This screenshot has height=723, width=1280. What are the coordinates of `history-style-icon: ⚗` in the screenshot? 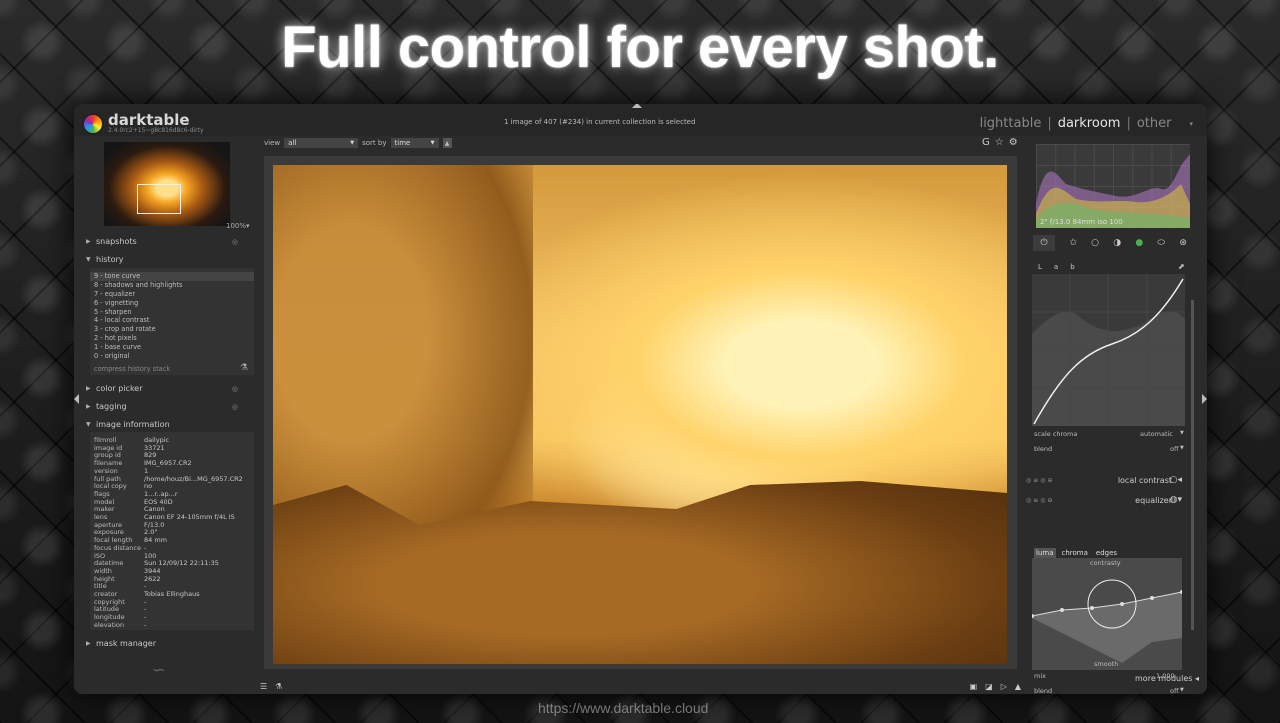 It's located at (244, 368).